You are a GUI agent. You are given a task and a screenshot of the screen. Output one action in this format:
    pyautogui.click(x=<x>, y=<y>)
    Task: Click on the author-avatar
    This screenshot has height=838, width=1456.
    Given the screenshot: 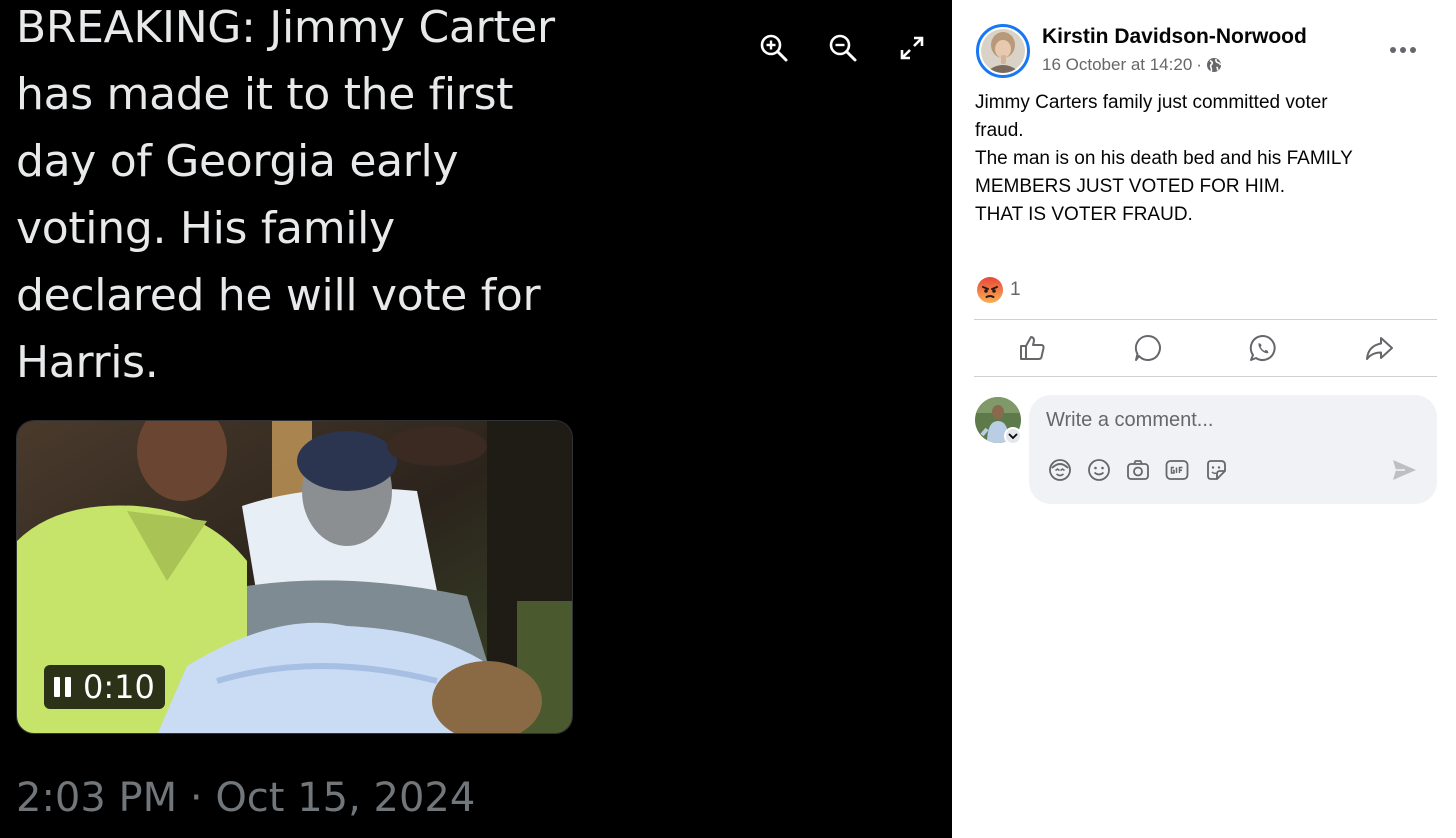 What is the action you would take?
    pyautogui.click(x=1003, y=51)
    